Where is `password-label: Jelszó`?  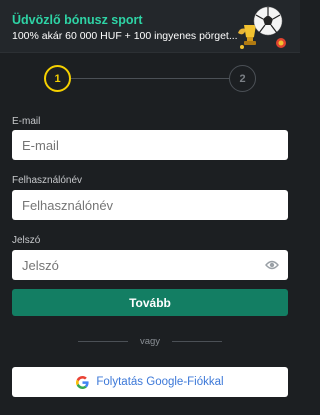
password-label: Jelszó is located at coordinates (26, 240).